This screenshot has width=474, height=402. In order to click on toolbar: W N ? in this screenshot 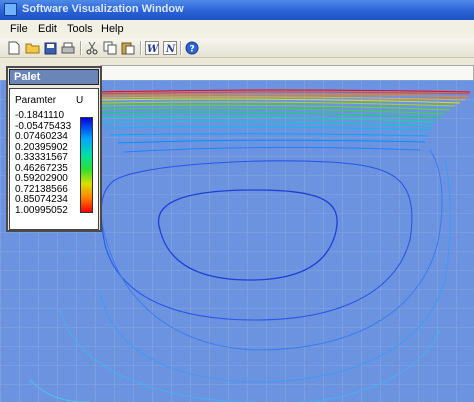, I will do `click(237, 48)`.